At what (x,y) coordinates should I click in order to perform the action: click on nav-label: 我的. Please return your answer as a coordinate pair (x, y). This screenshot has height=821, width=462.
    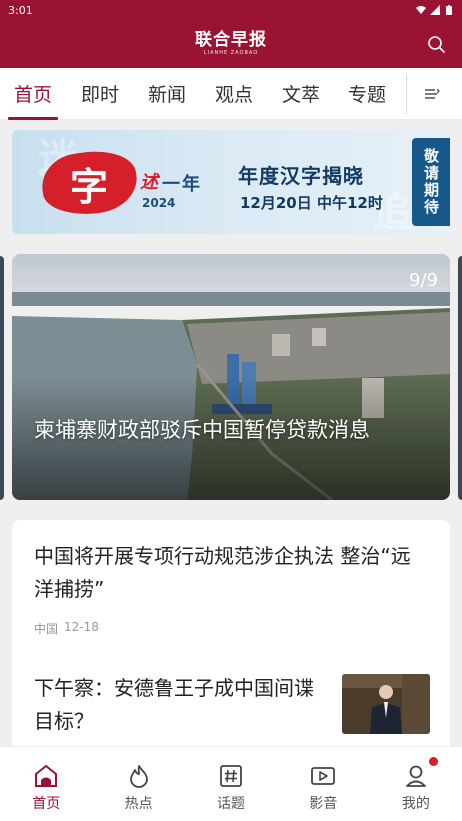
    Looking at the image, I should click on (415, 804).